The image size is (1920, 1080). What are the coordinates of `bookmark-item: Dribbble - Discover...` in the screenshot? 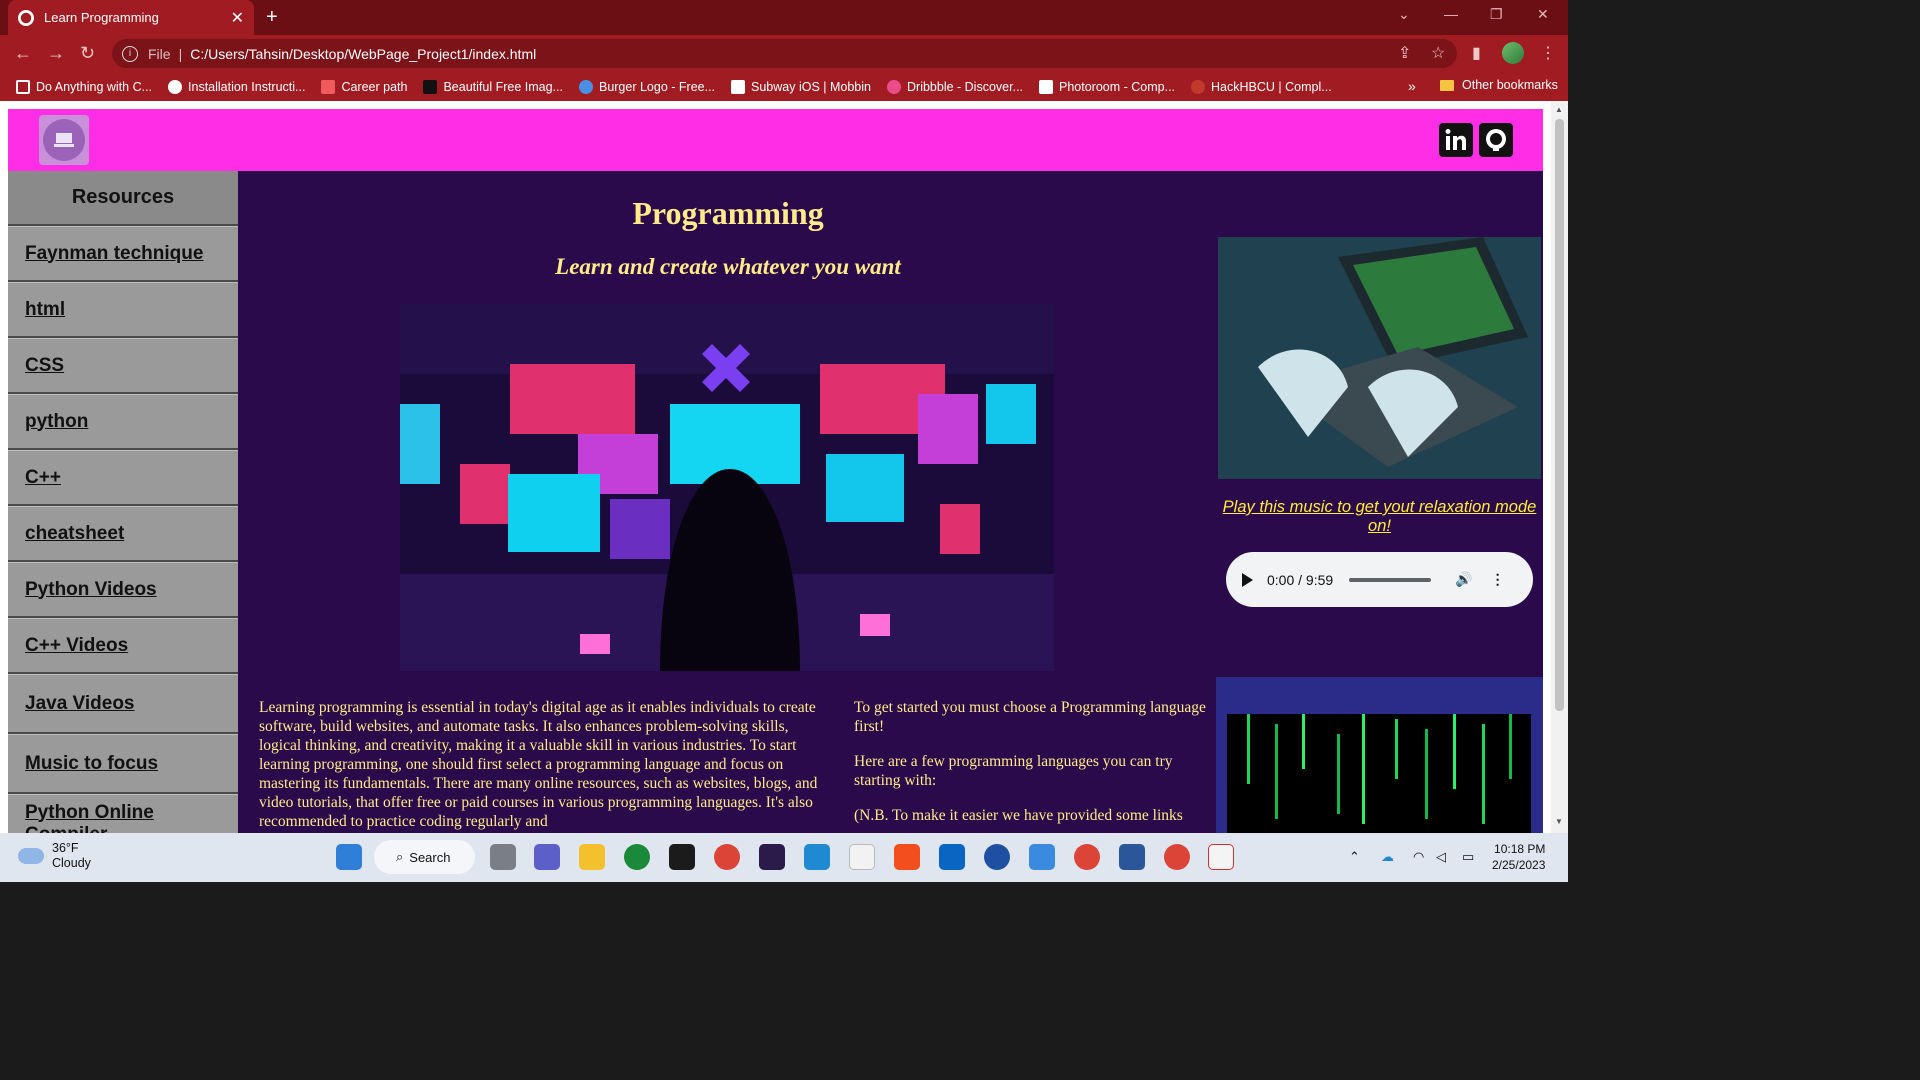 It's located at (955, 86).